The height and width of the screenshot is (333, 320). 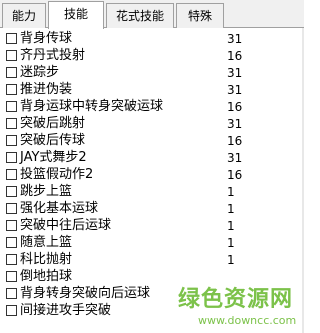 What do you see at coordinates (53, 157) in the screenshot?
I see `skill-name: JAY式舞步2` at bounding box center [53, 157].